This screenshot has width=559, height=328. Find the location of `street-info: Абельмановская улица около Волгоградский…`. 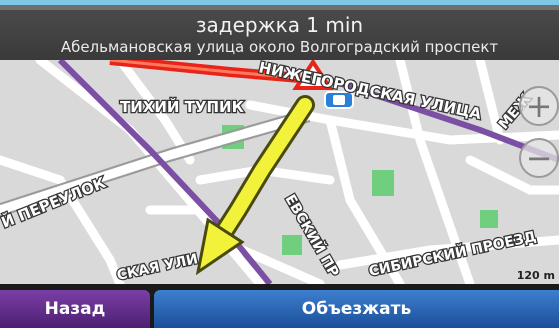

street-info: Абельмановская улица около Волгоградский… is located at coordinates (279, 47).